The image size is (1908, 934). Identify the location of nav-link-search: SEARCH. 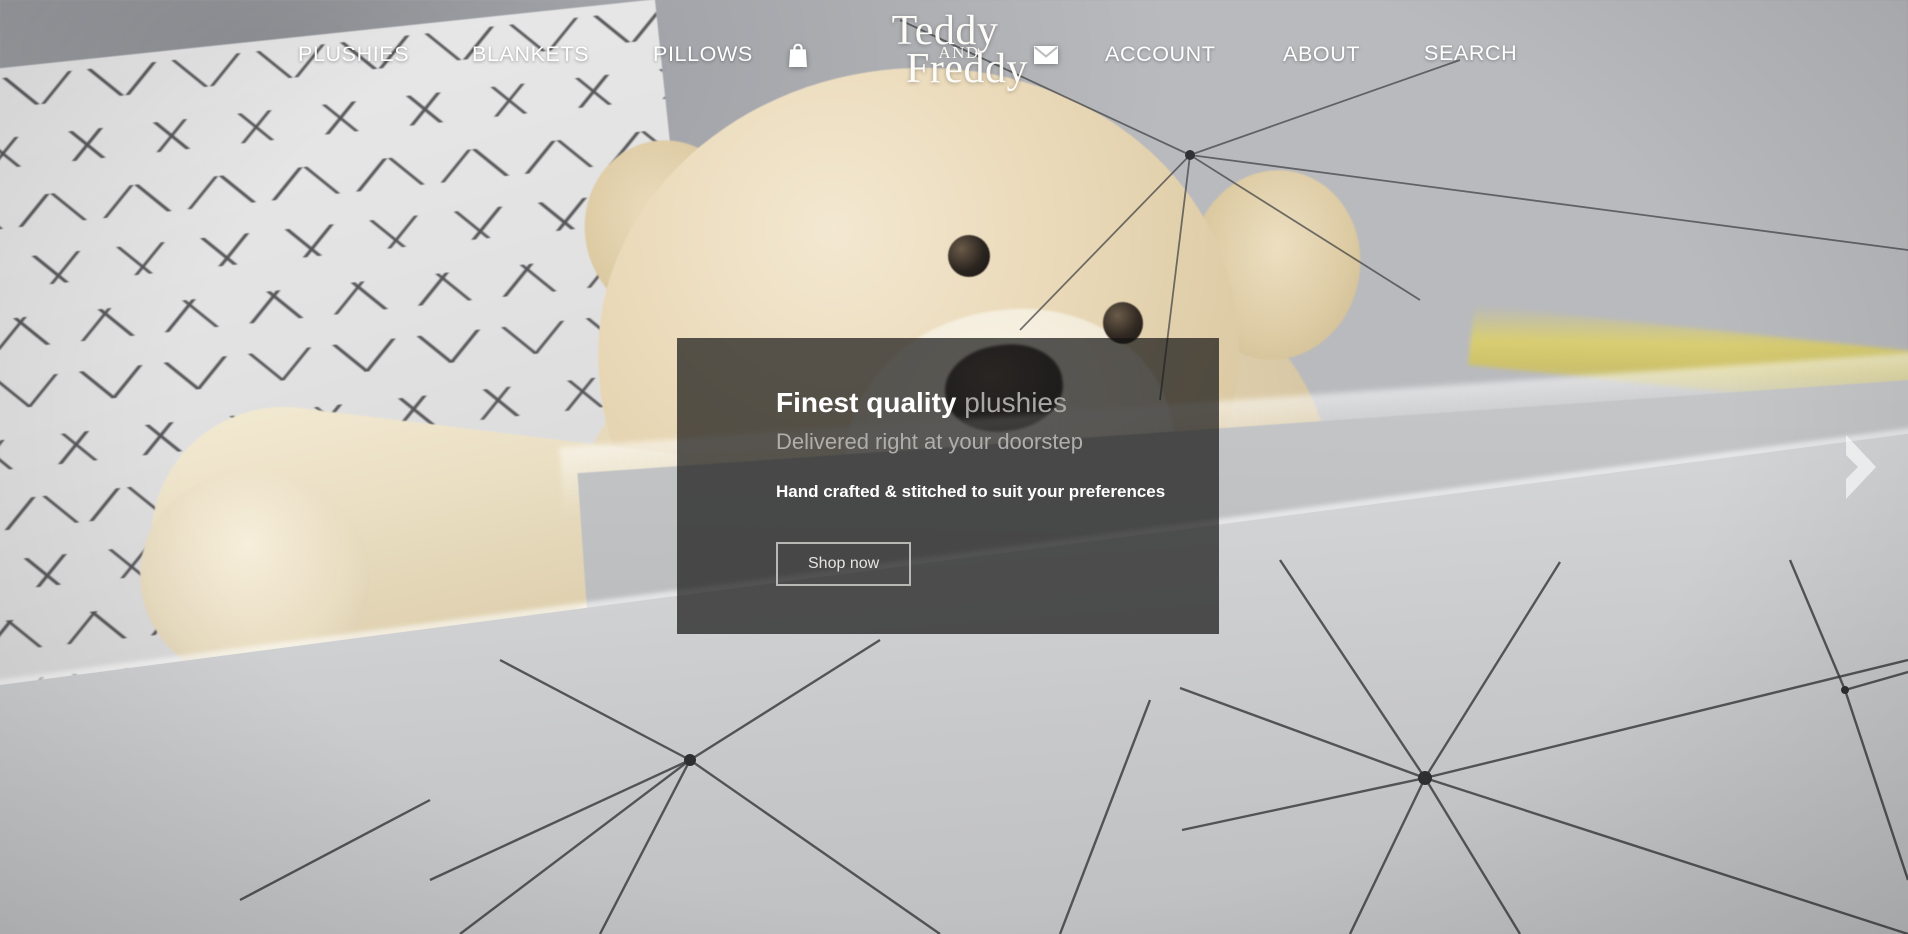
(1470, 53).